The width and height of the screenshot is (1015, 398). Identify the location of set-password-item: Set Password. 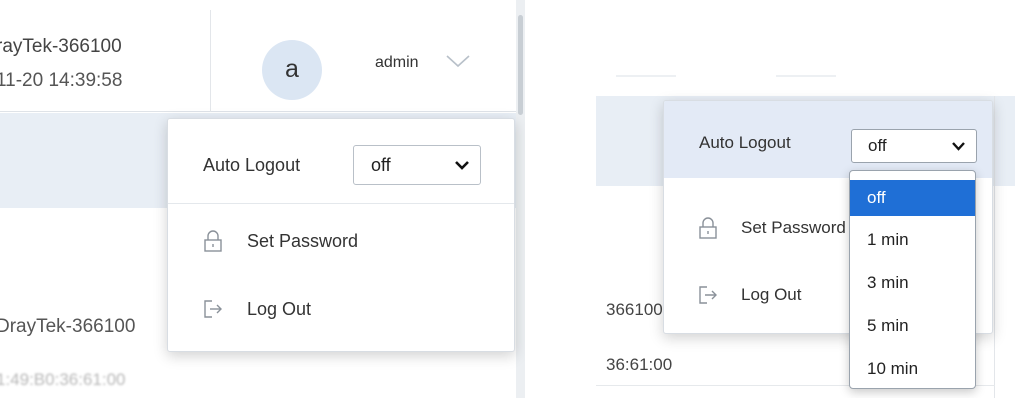
(341, 241).